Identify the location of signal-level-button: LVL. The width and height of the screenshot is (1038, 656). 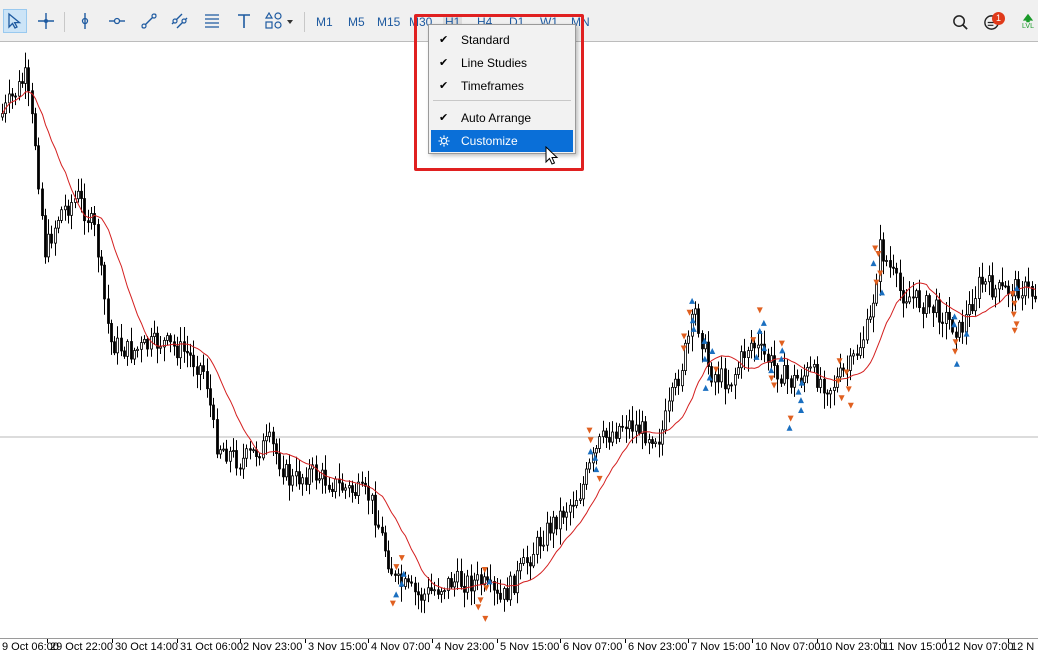
(1028, 22).